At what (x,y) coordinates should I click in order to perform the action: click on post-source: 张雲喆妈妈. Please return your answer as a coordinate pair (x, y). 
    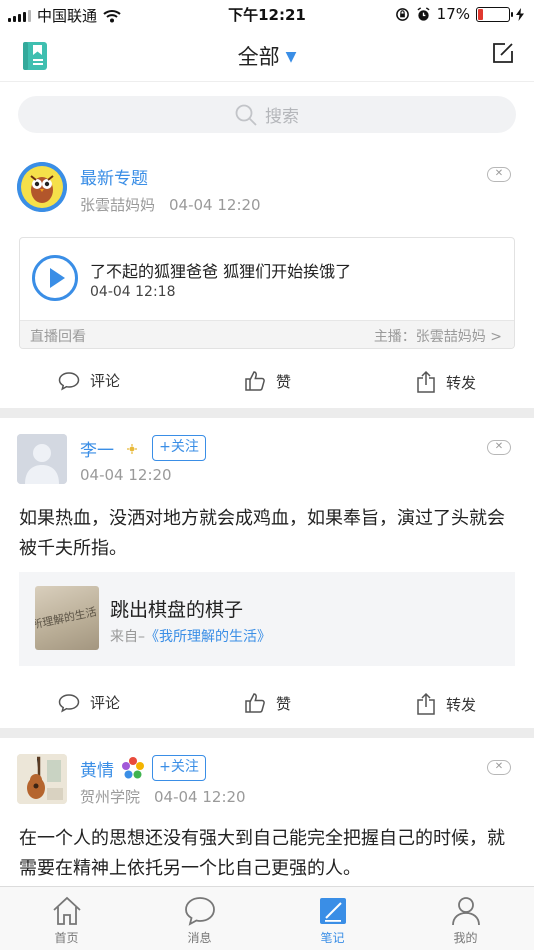
    Looking at the image, I should click on (118, 205).